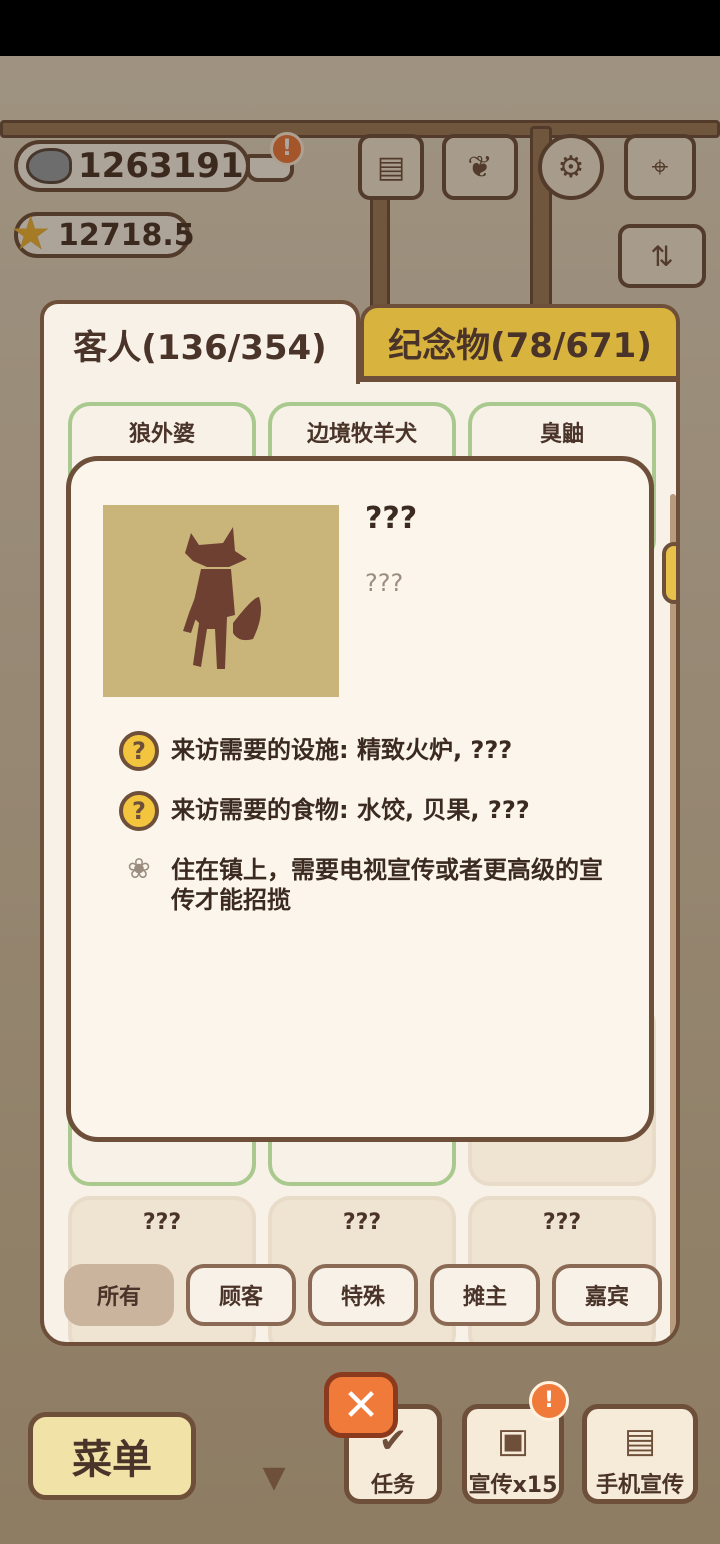  I want to click on alert-badge: !, so click(549, 1401).